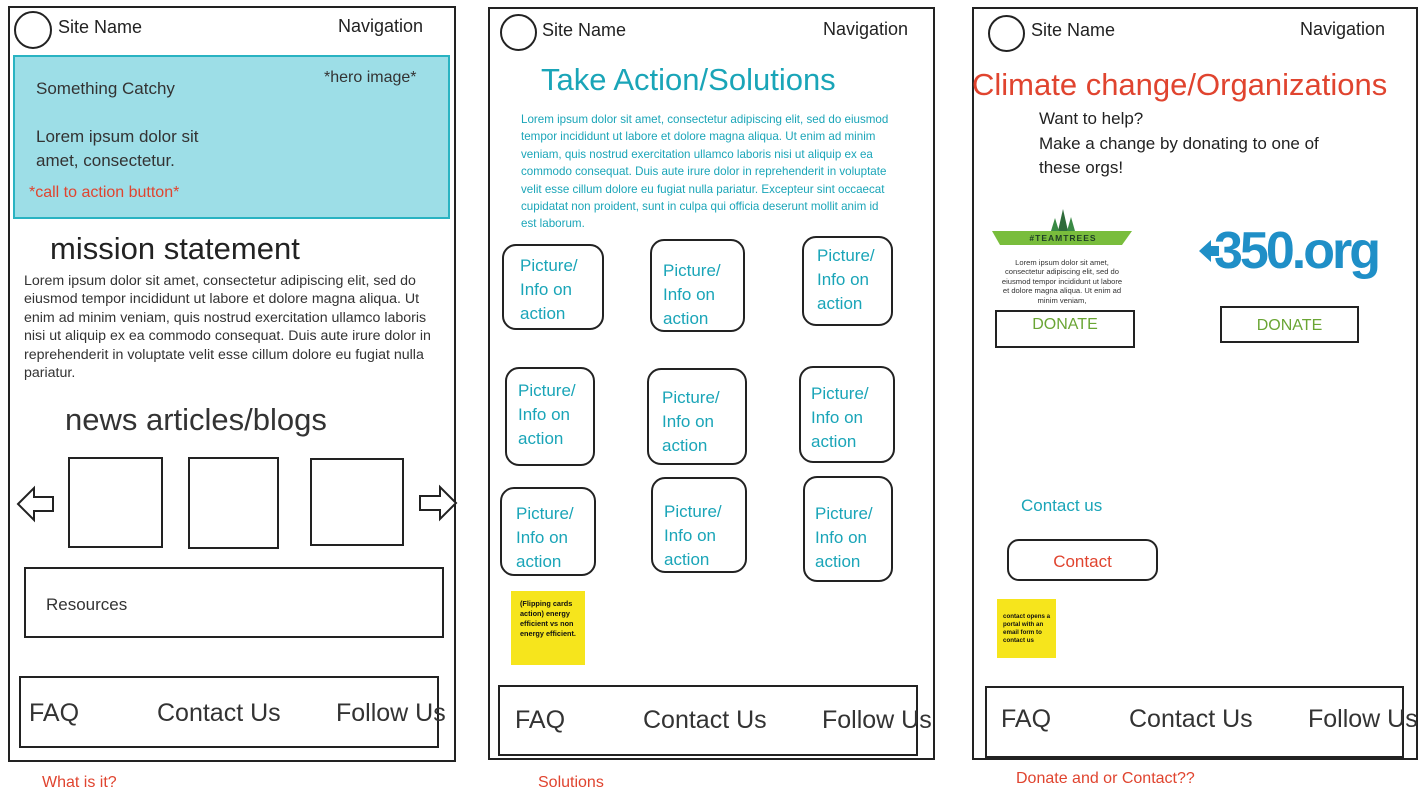 This screenshot has height=800, width=1422. Describe the element at coordinates (1105, 778) in the screenshot. I see `panel-caption: Donate and or Contact??` at that location.